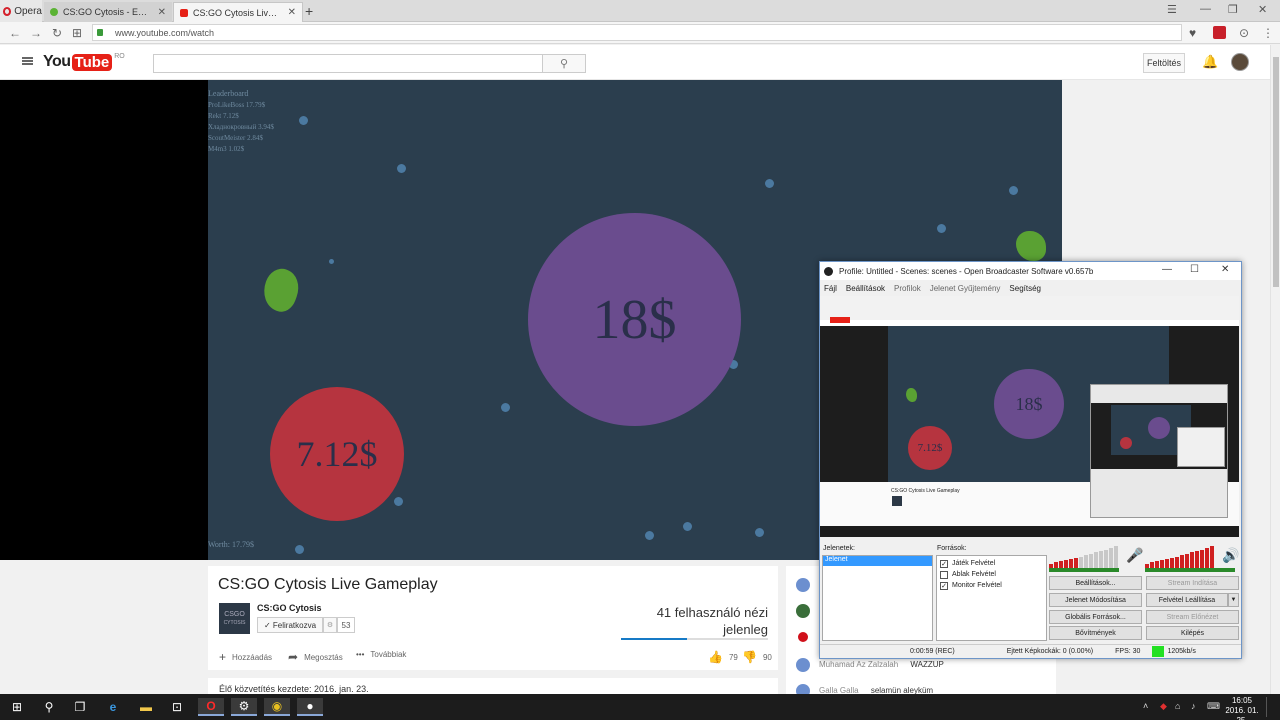 The image size is (1280, 720). I want to click on channel-thumbnail: CSGO CYTOSIS, so click(234, 618).